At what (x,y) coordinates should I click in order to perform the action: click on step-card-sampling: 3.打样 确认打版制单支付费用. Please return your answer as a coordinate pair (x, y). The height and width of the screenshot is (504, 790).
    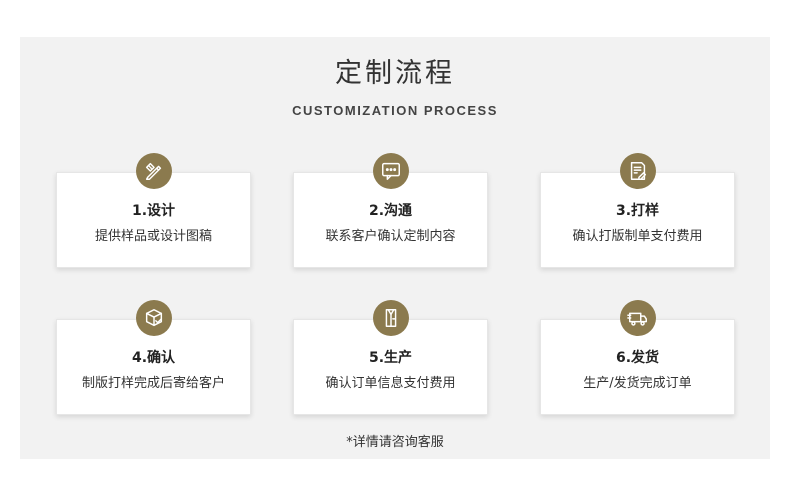
    Looking at the image, I should click on (637, 210).